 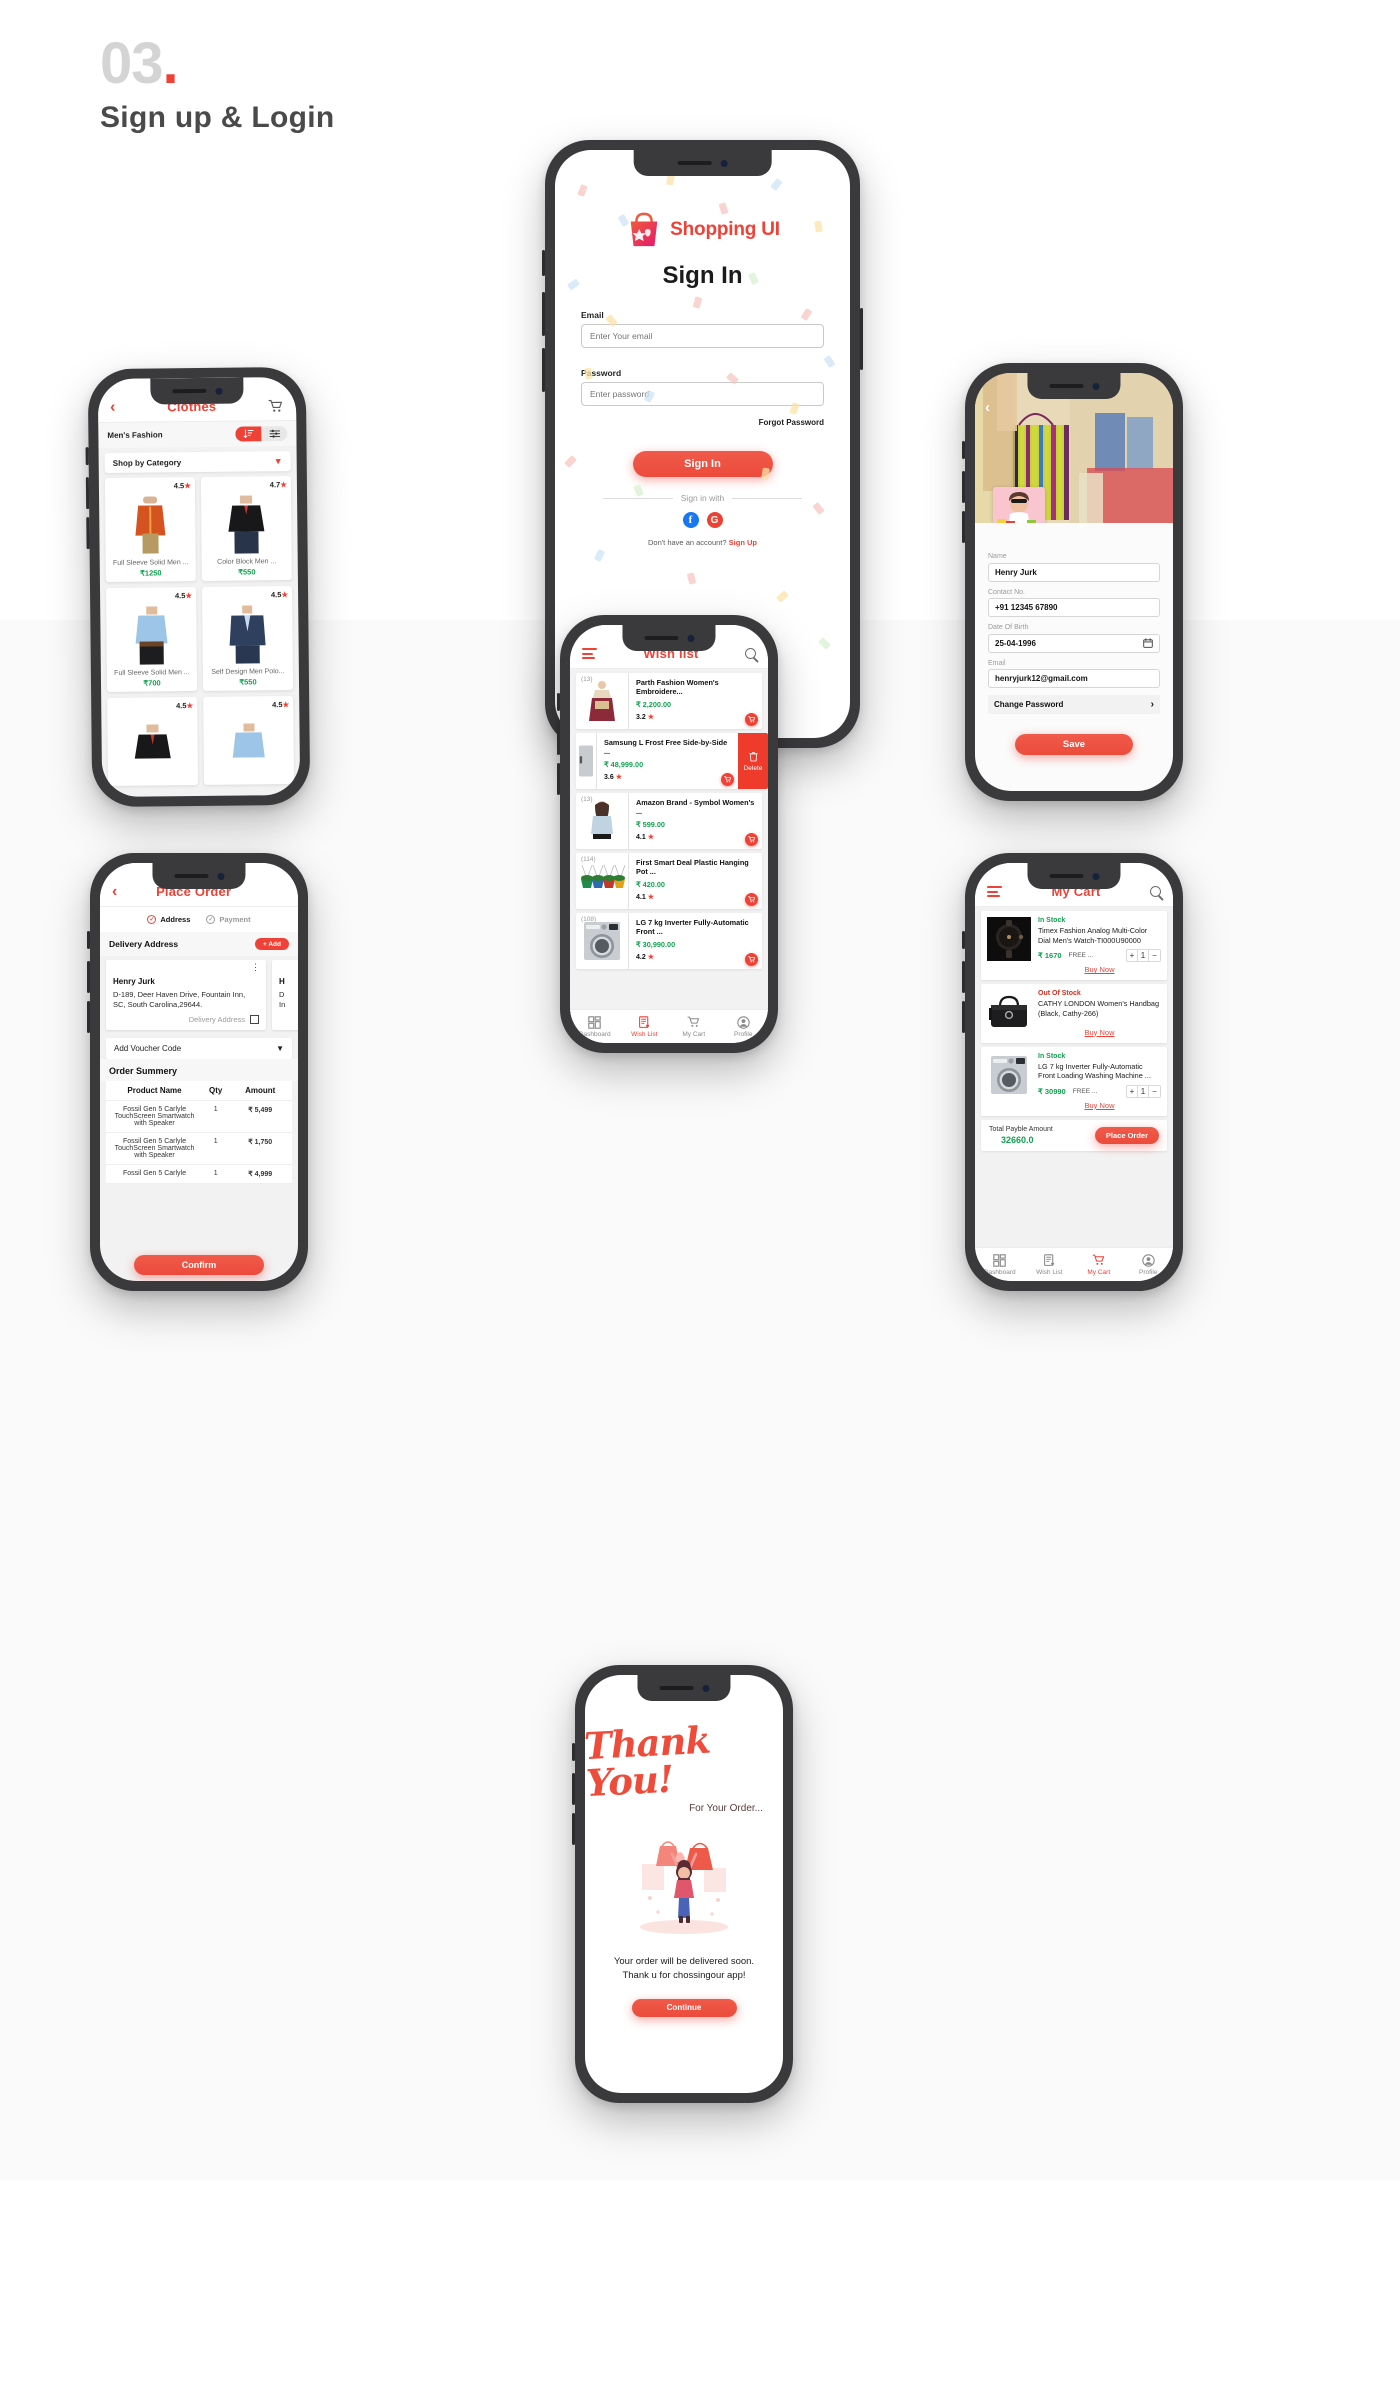 I want to click on name-value: Henry Jurk, so click(x=1016, y=572).